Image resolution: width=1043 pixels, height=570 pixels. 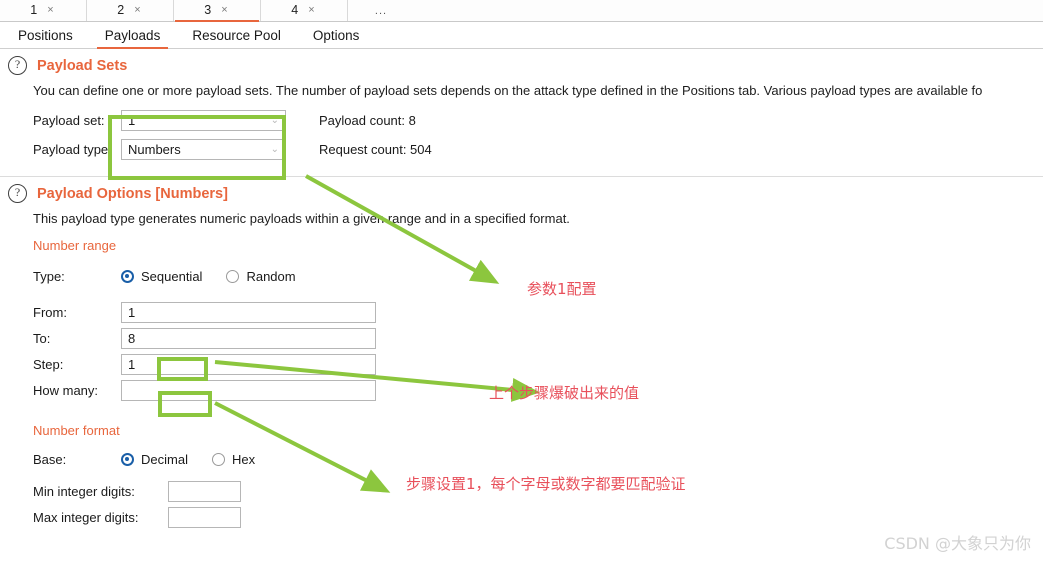 What do you see at coordinates (132, 193) in the screenshot?
I see `payload-options-title: Payload Options [Numbers]` at bounding box center [132, 193].